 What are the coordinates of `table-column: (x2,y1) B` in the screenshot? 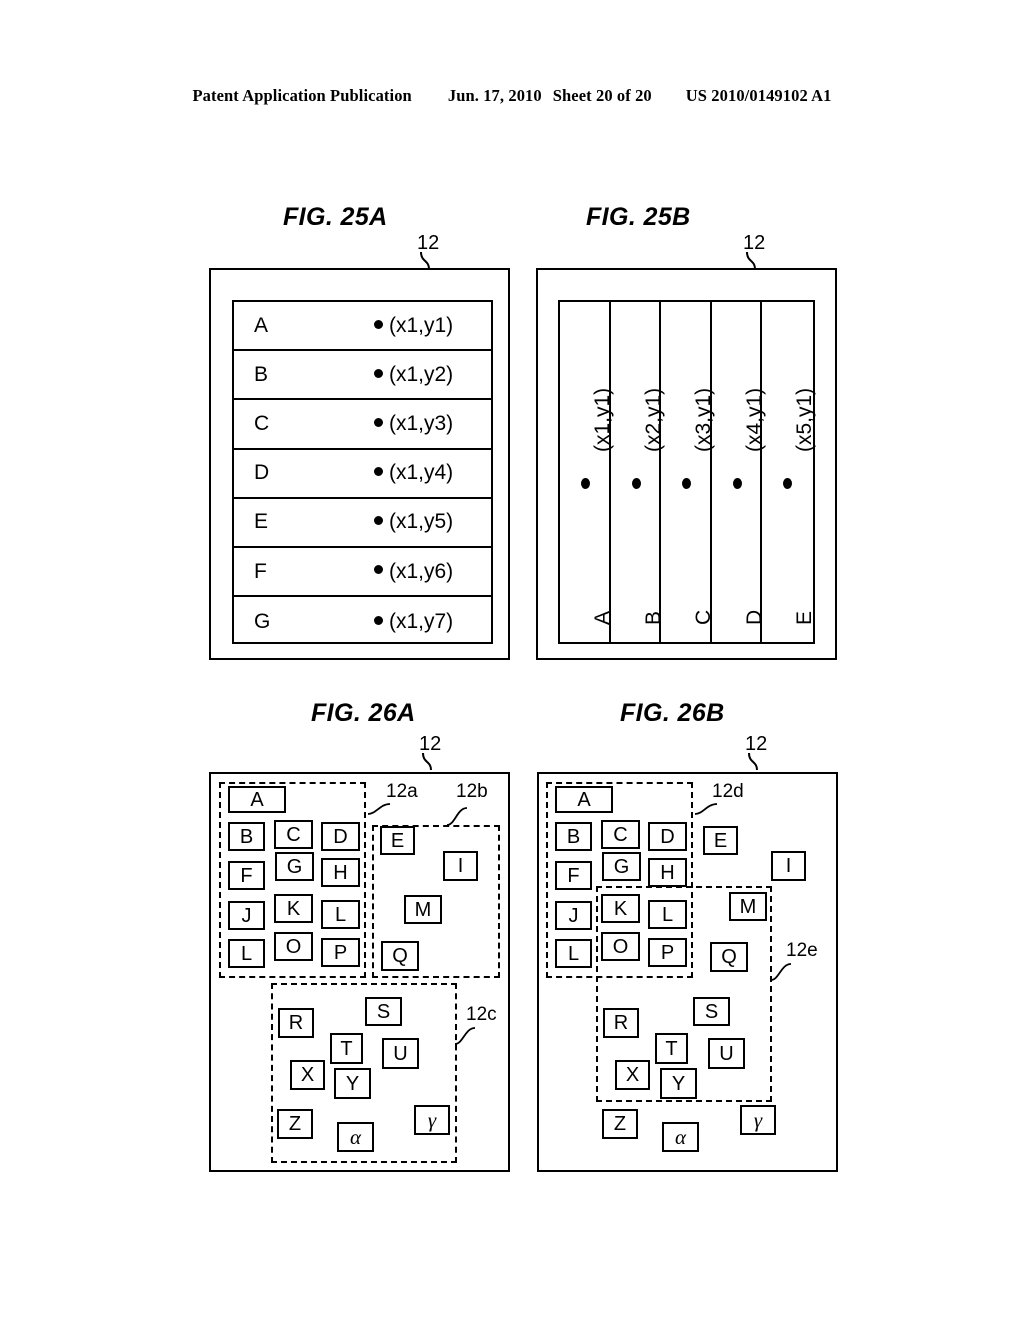 It's located at (638, 472).